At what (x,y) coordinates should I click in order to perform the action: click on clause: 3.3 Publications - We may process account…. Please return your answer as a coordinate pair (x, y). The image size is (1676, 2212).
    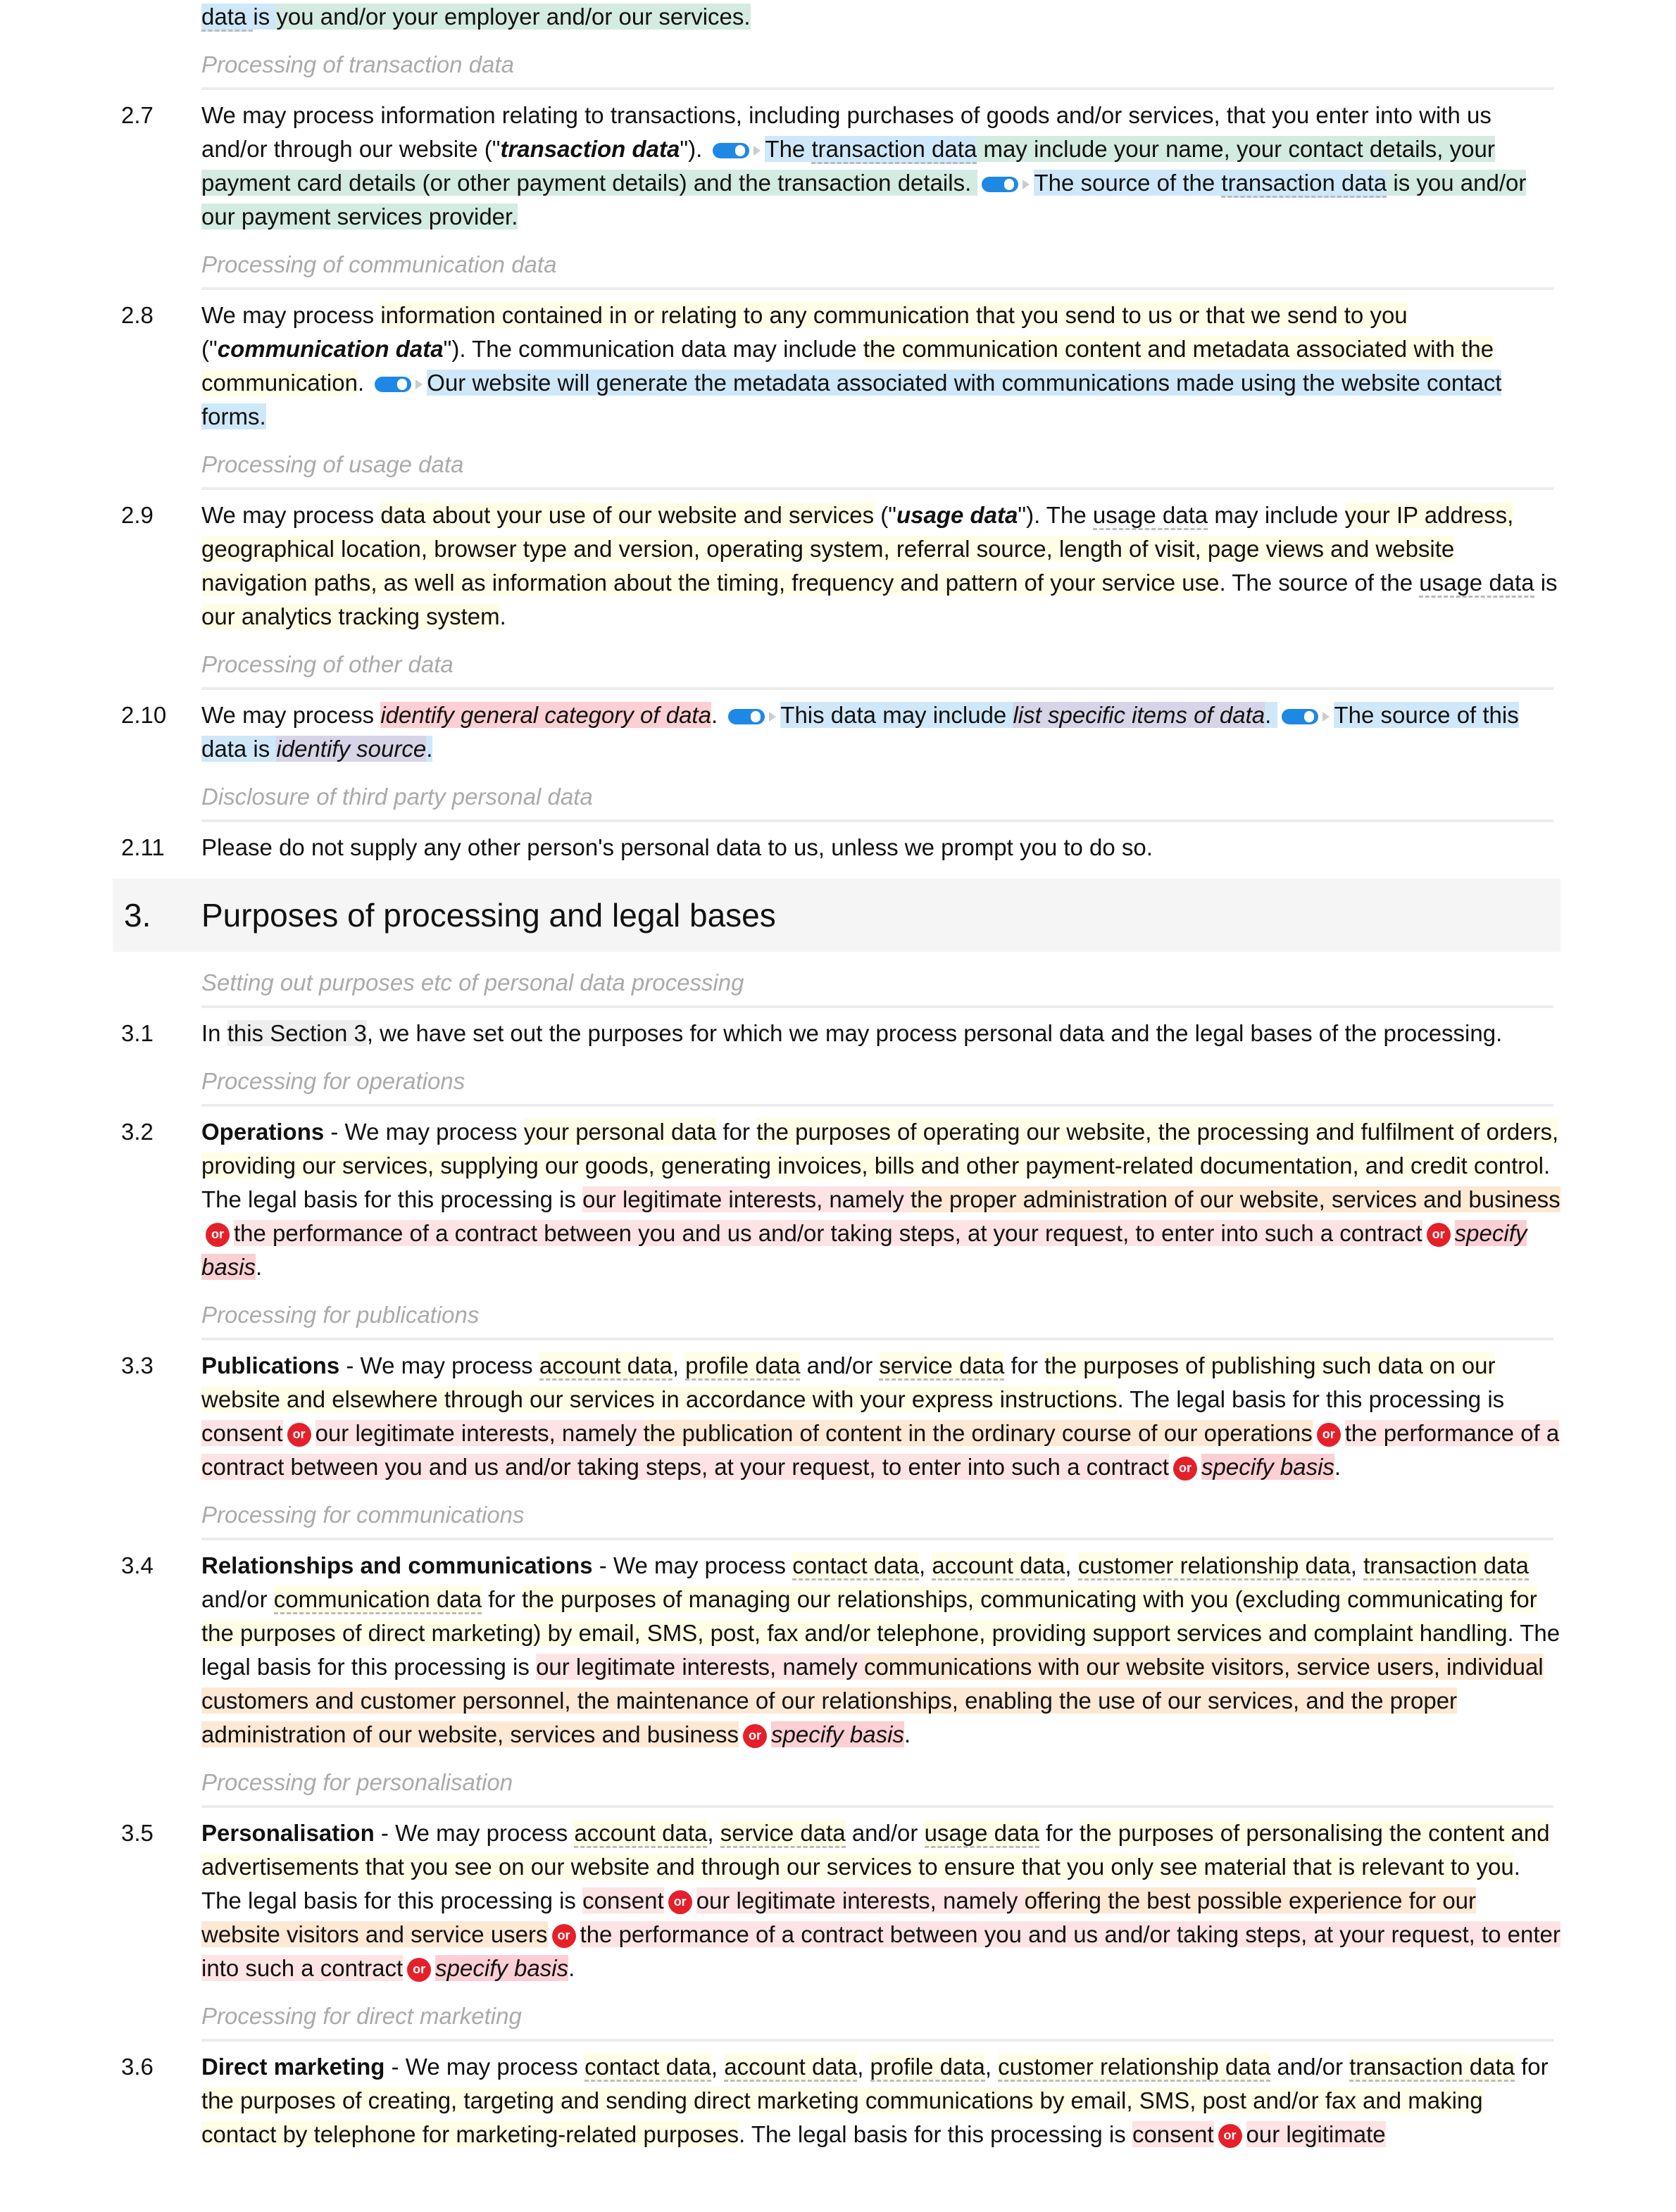
    Looking at the image, I should click on (837, 1416).